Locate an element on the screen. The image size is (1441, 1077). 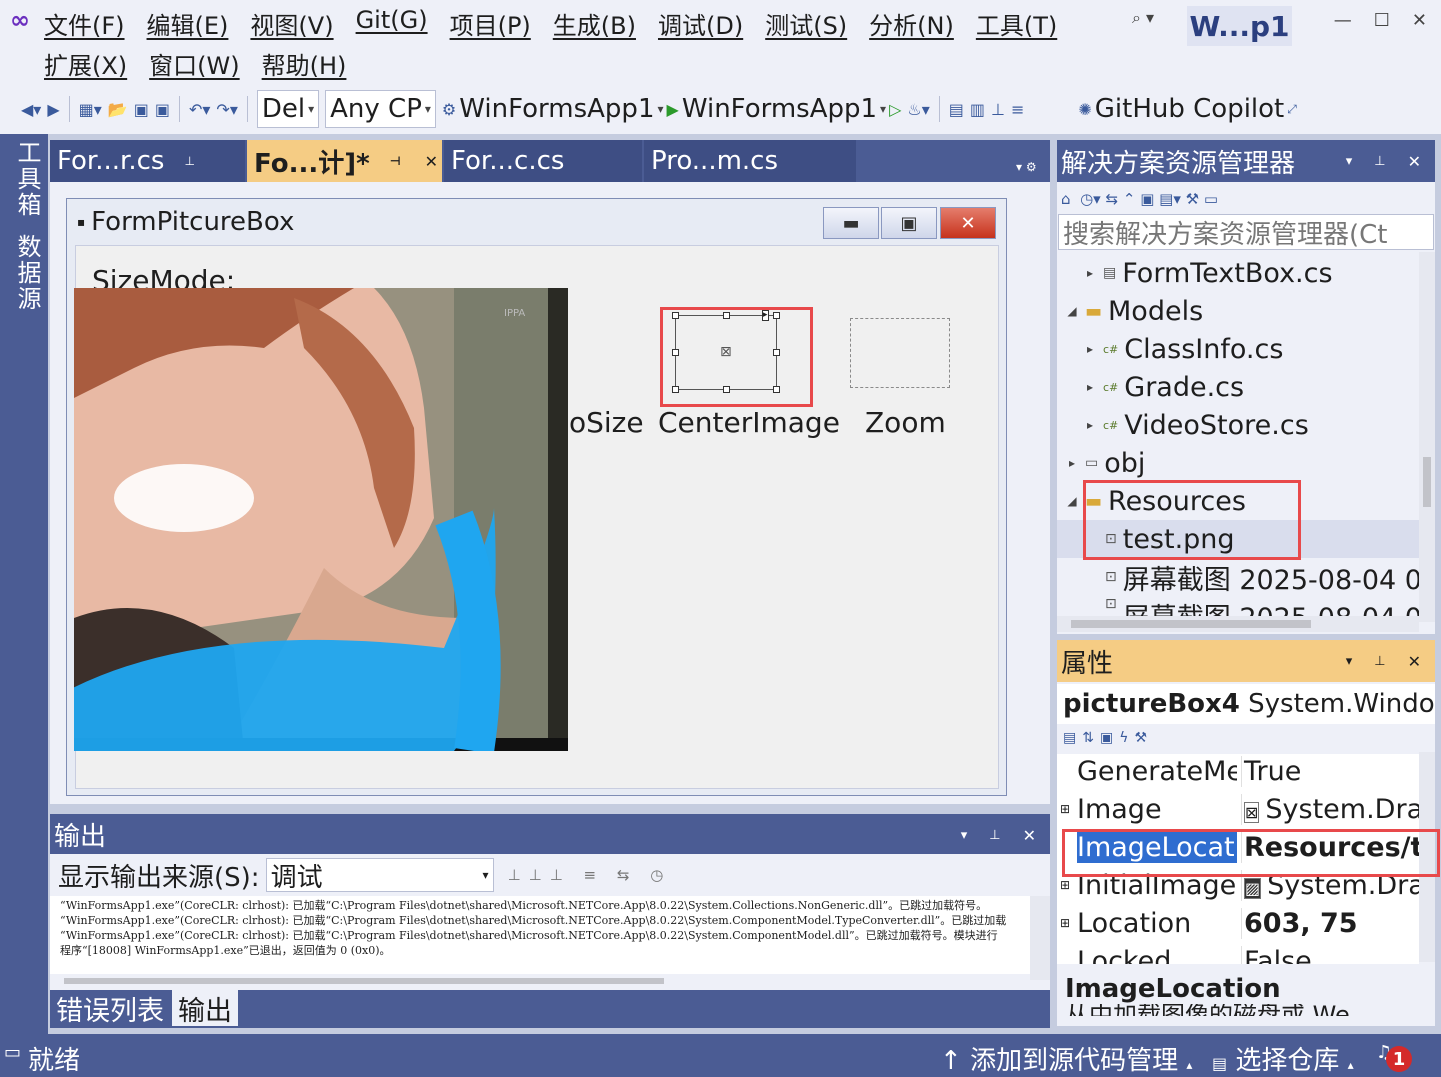
menu-analyze: 分析(N) is located at coordinates (911, 23).